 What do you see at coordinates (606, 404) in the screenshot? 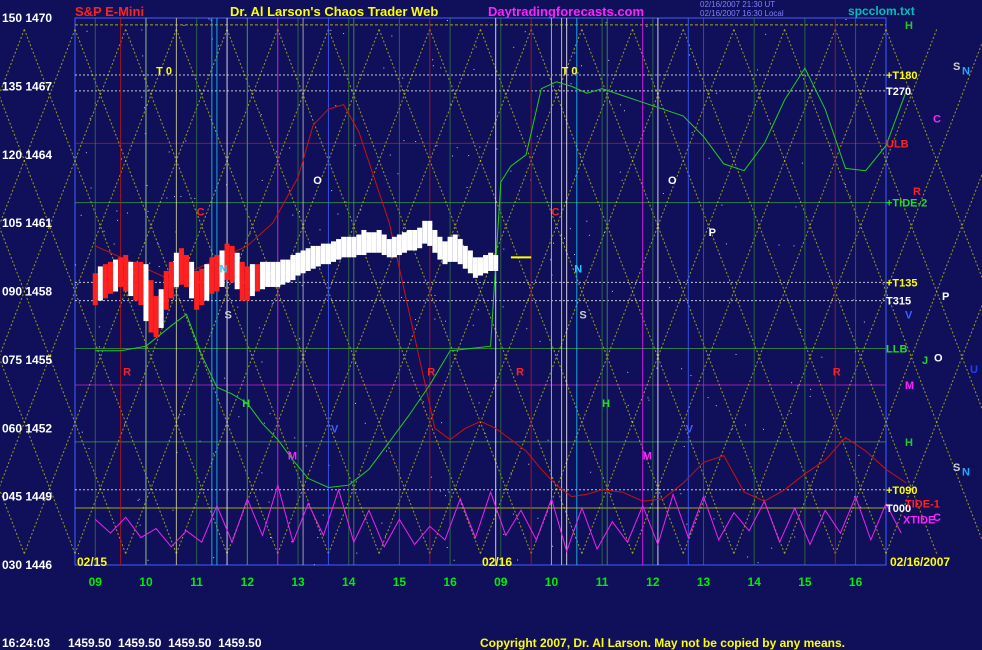
I see `plot-marker-label: H` at bounding box center [606, 404].